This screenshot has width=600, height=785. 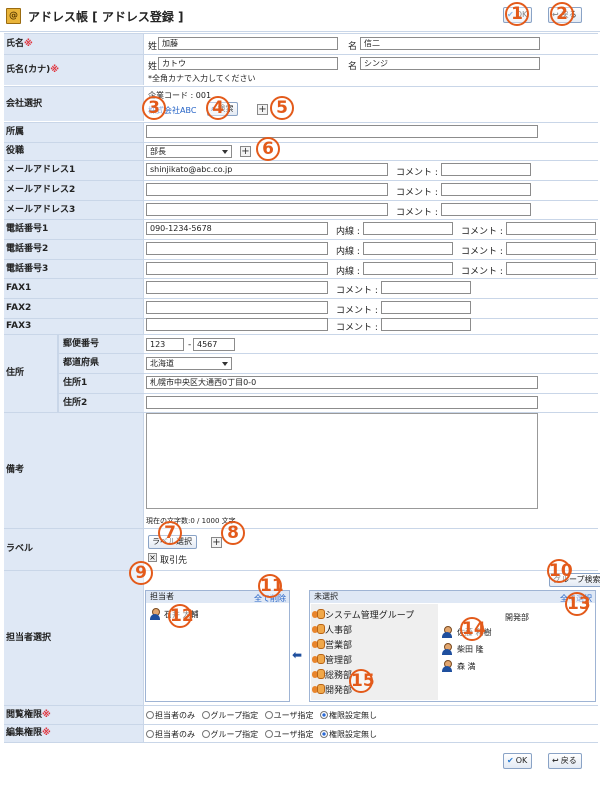 I want to click on email2-comment-input, so click(x=486, y=189).